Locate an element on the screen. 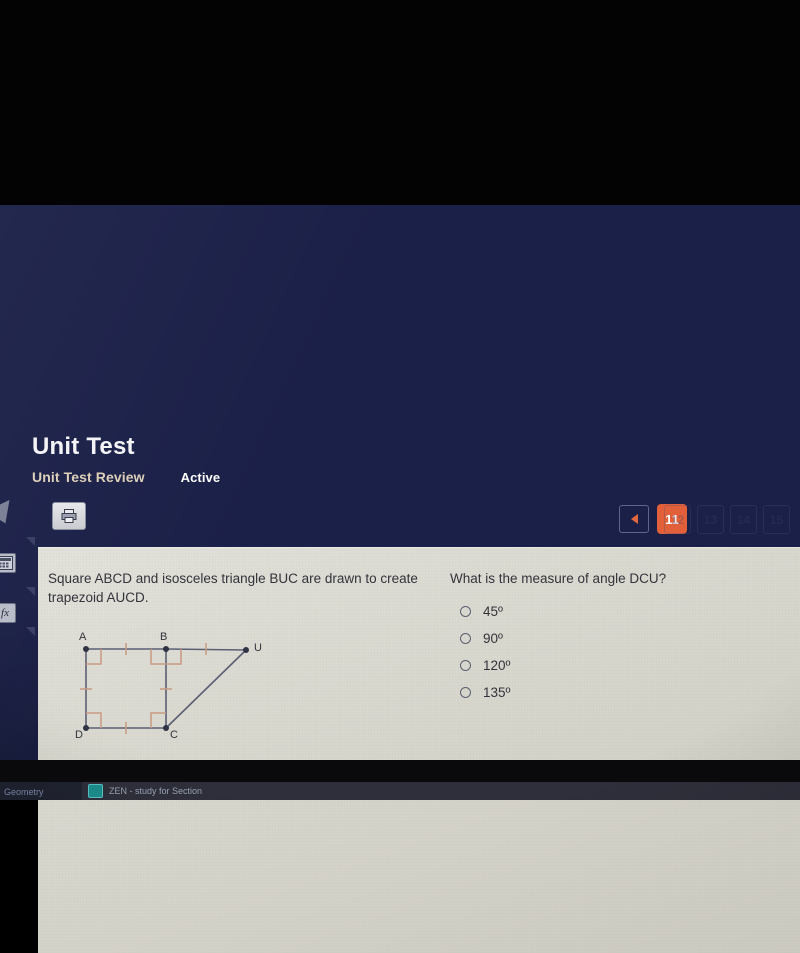 The height and width of the screenshot is (953, 800). pager-prev-button is located at coordinates (634, 519).